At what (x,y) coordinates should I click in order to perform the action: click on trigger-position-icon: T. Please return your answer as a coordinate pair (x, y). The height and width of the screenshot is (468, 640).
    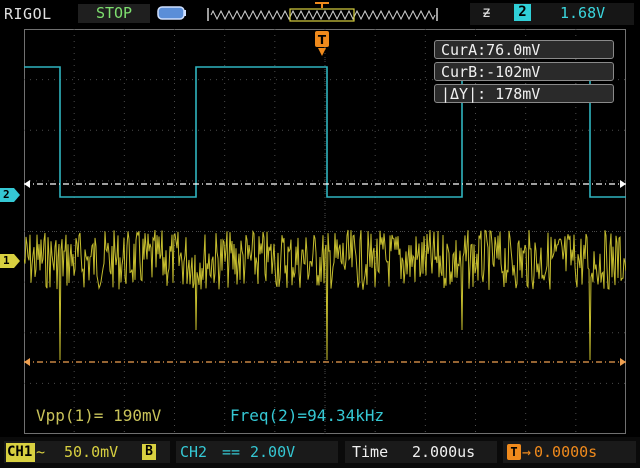
    Looking at the image, I should click on (322, 44).